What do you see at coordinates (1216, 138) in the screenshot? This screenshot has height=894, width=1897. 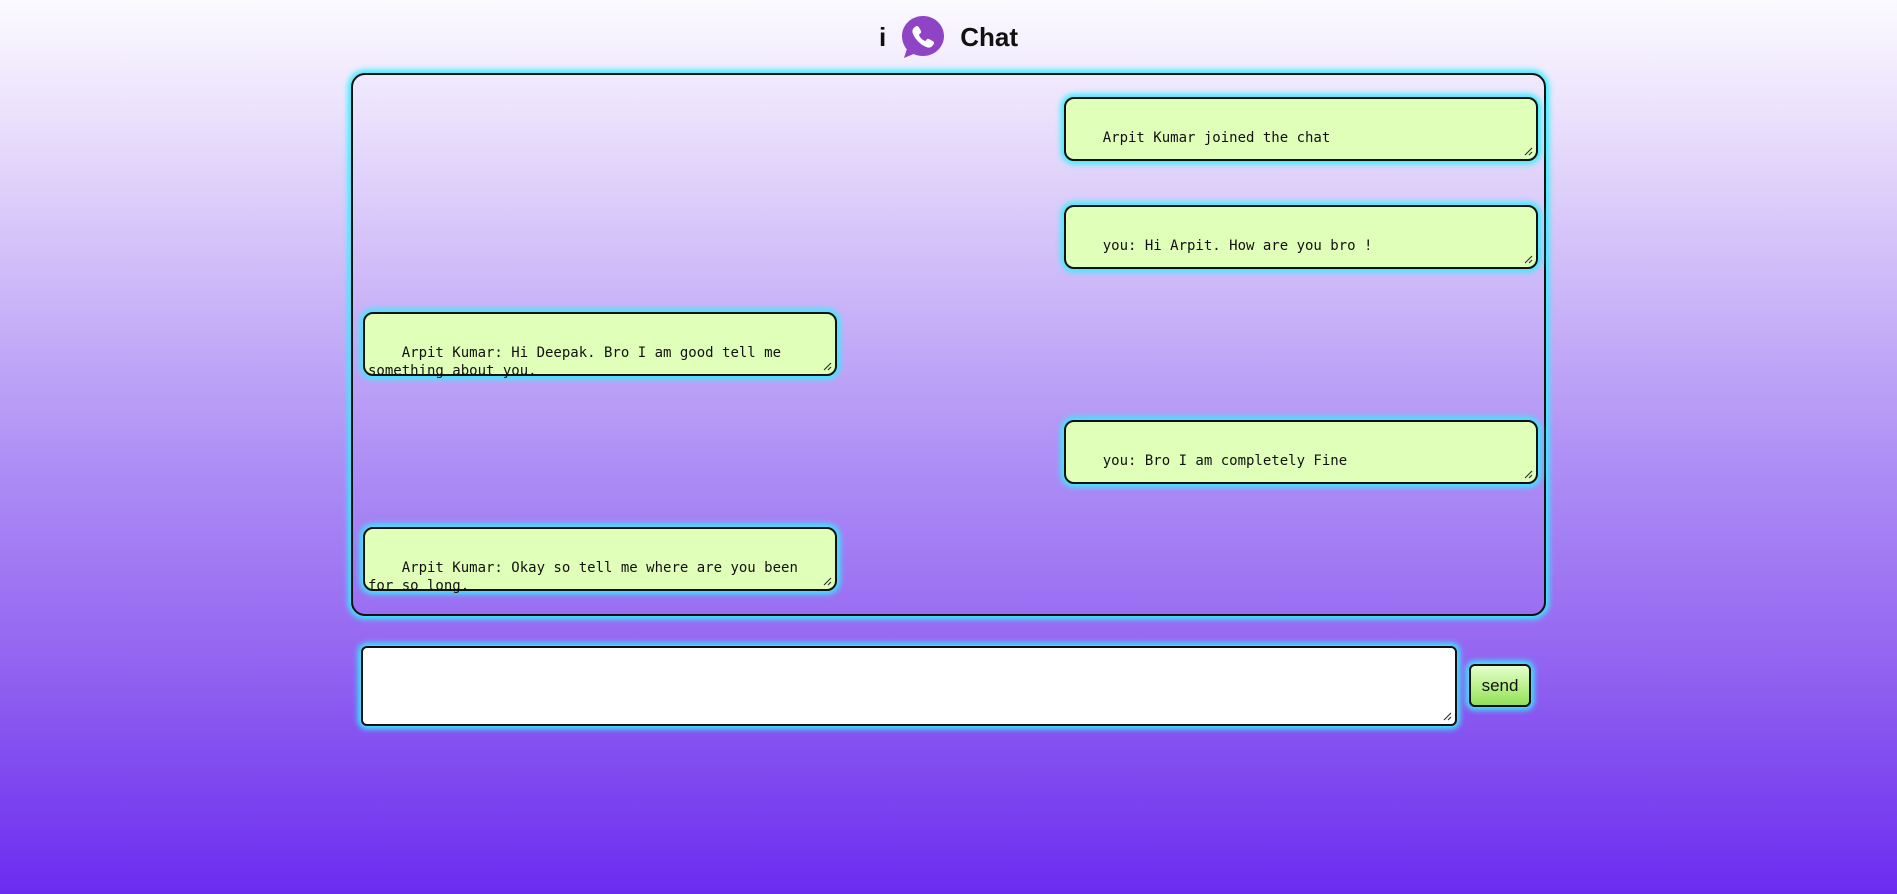 I see `message-text: Arpit Kumar joined the chat` at bounding box center [1216, 138].